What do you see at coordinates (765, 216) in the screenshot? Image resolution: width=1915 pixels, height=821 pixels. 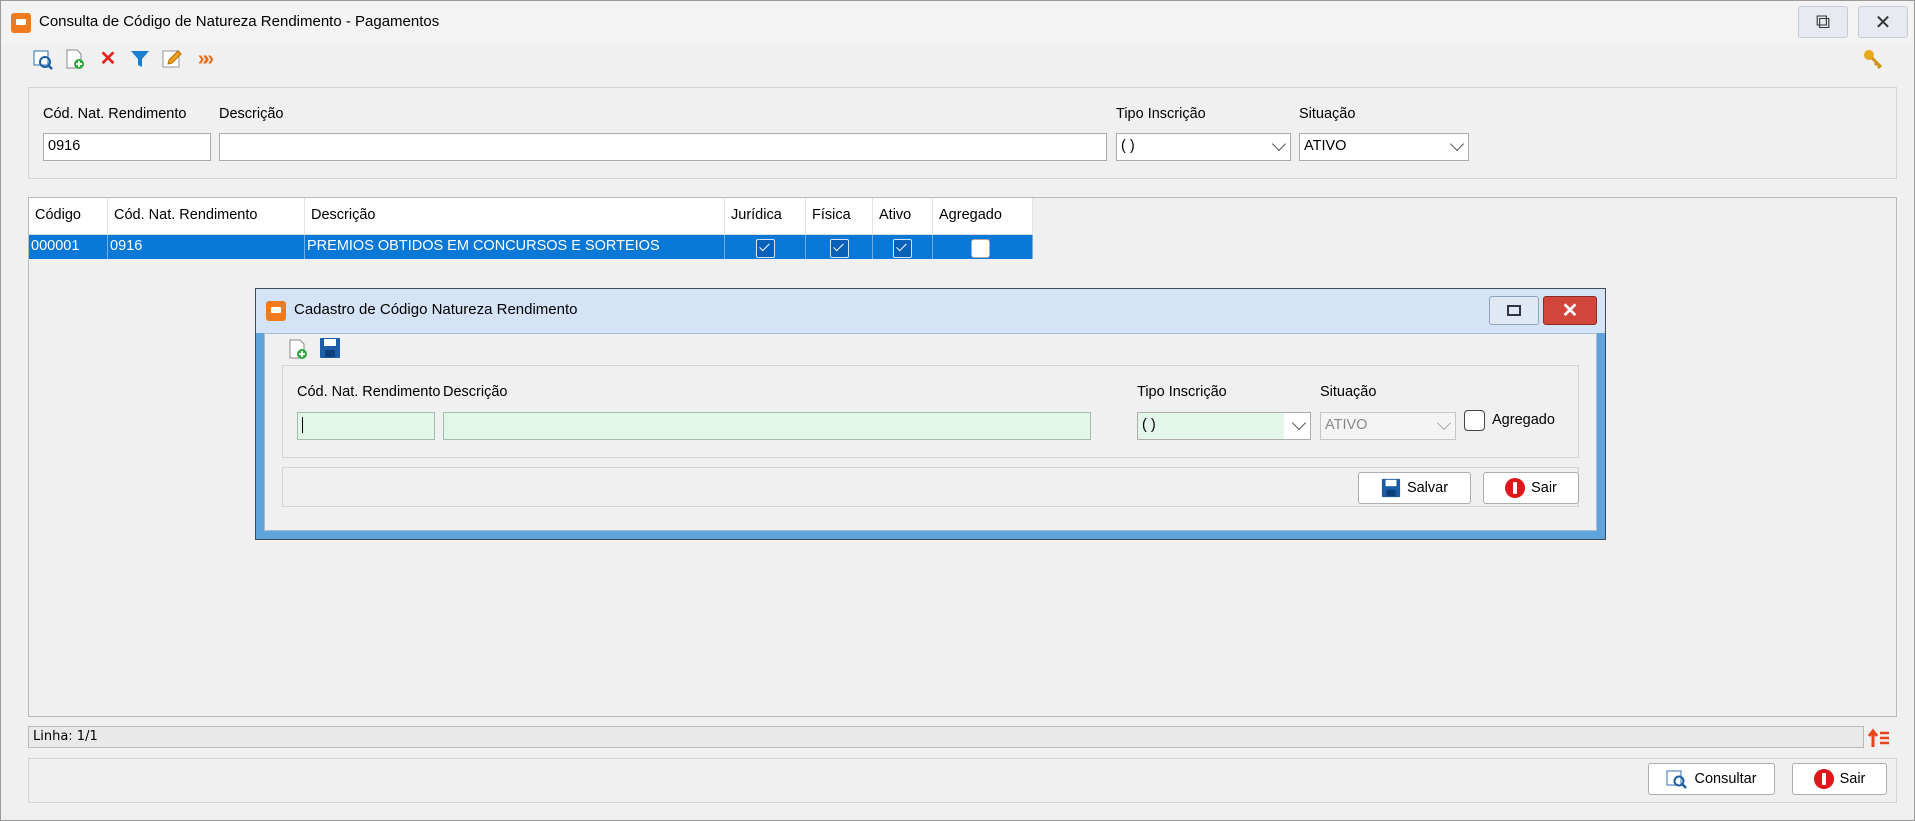 I see `column-header-juridica: Jurídica` at bounding box center [765, 216].